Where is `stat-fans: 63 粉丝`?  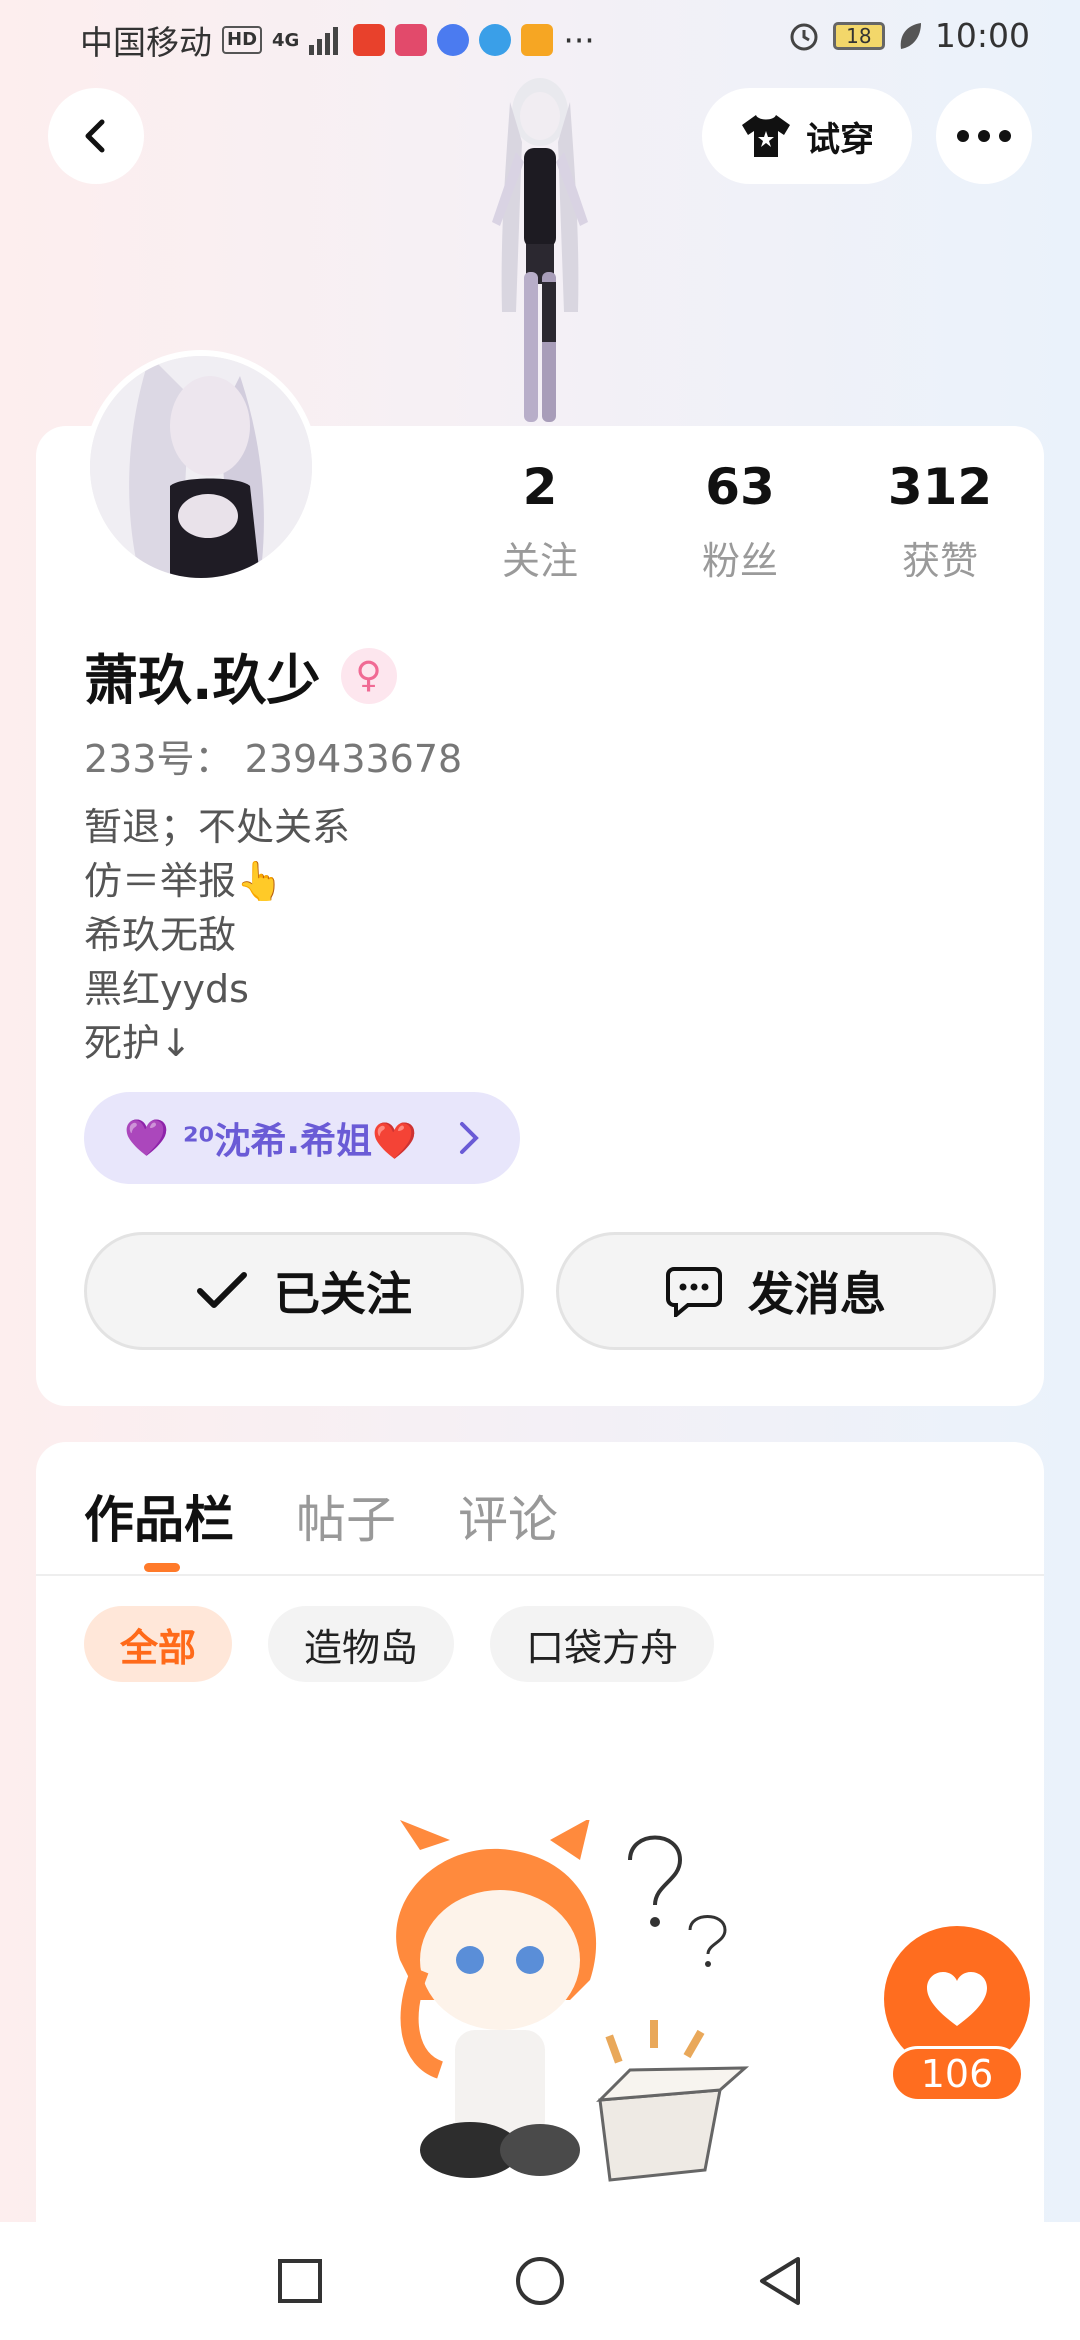
stat-fans: 63 粉丝 is located at coordinates (740, 521).